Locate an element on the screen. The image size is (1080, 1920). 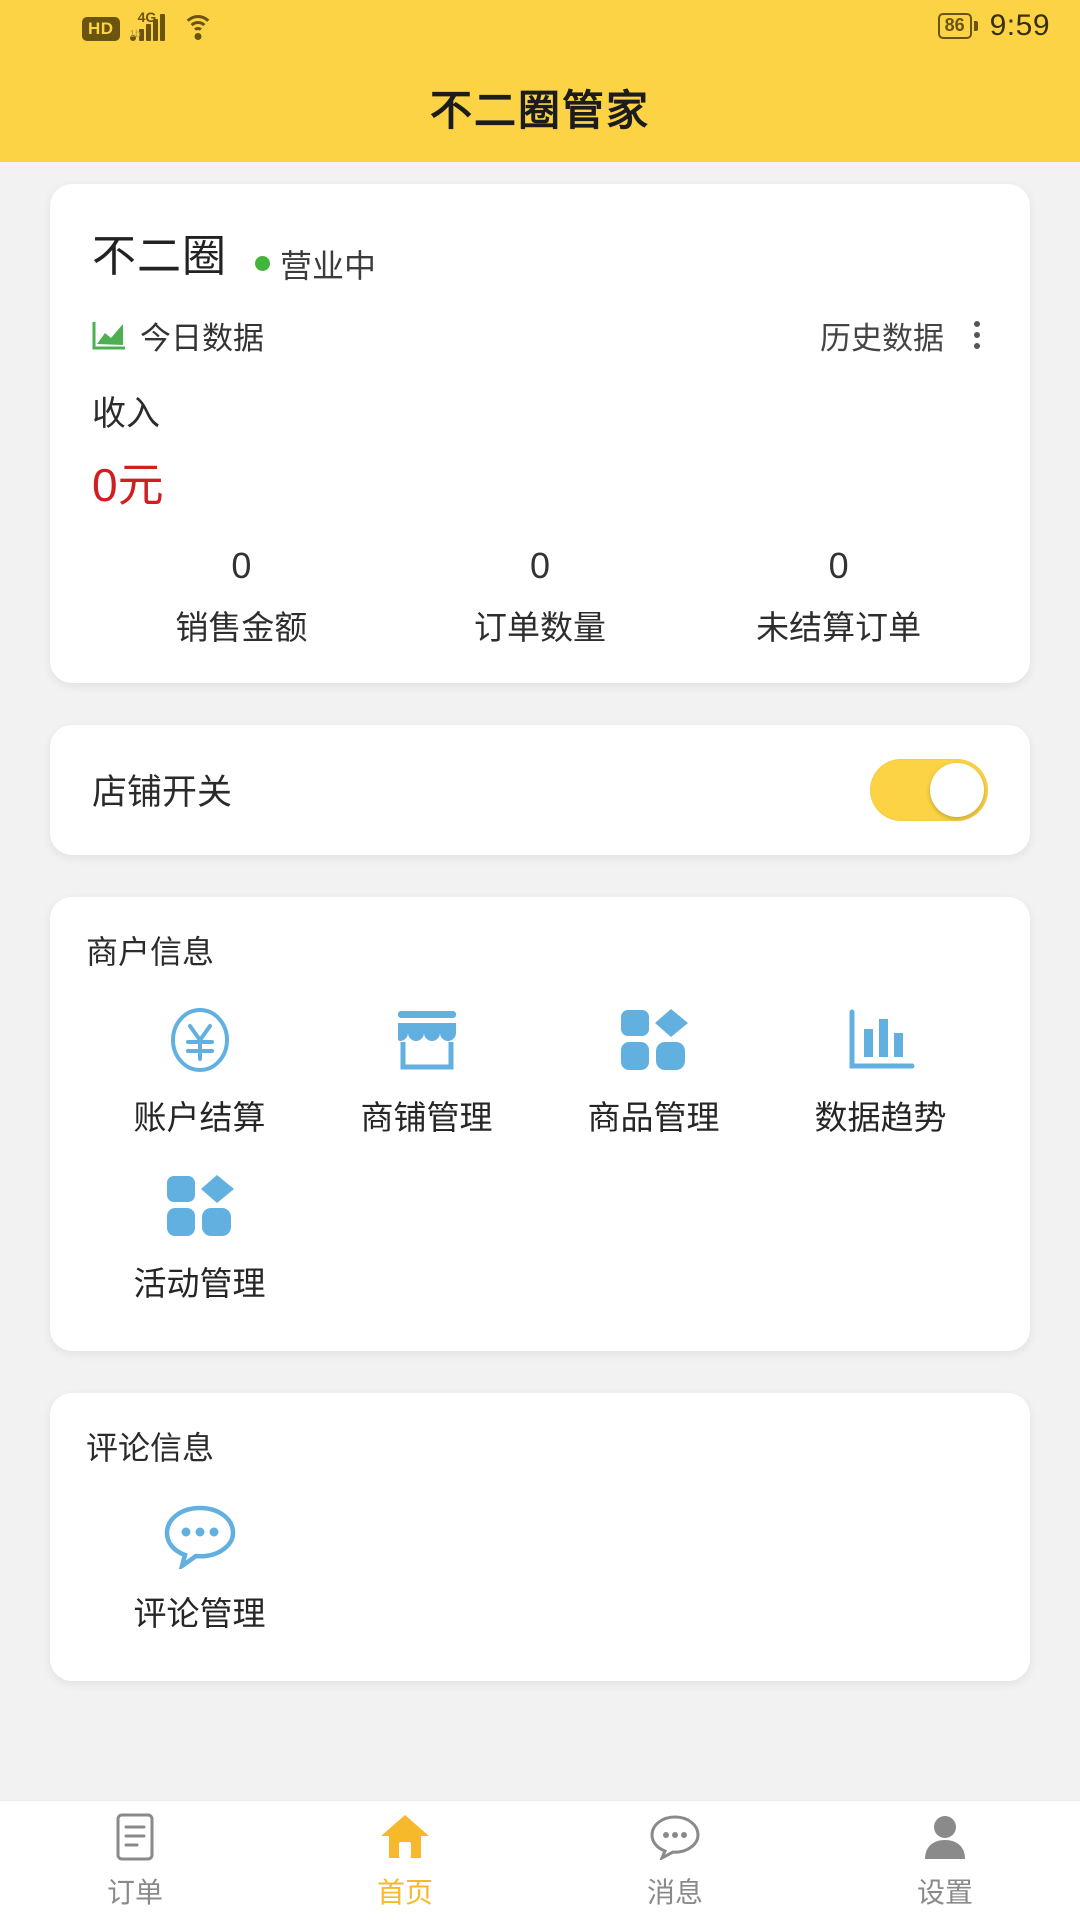
shop-switch-row: 店铺开关 is located at coordinates (540, 789).